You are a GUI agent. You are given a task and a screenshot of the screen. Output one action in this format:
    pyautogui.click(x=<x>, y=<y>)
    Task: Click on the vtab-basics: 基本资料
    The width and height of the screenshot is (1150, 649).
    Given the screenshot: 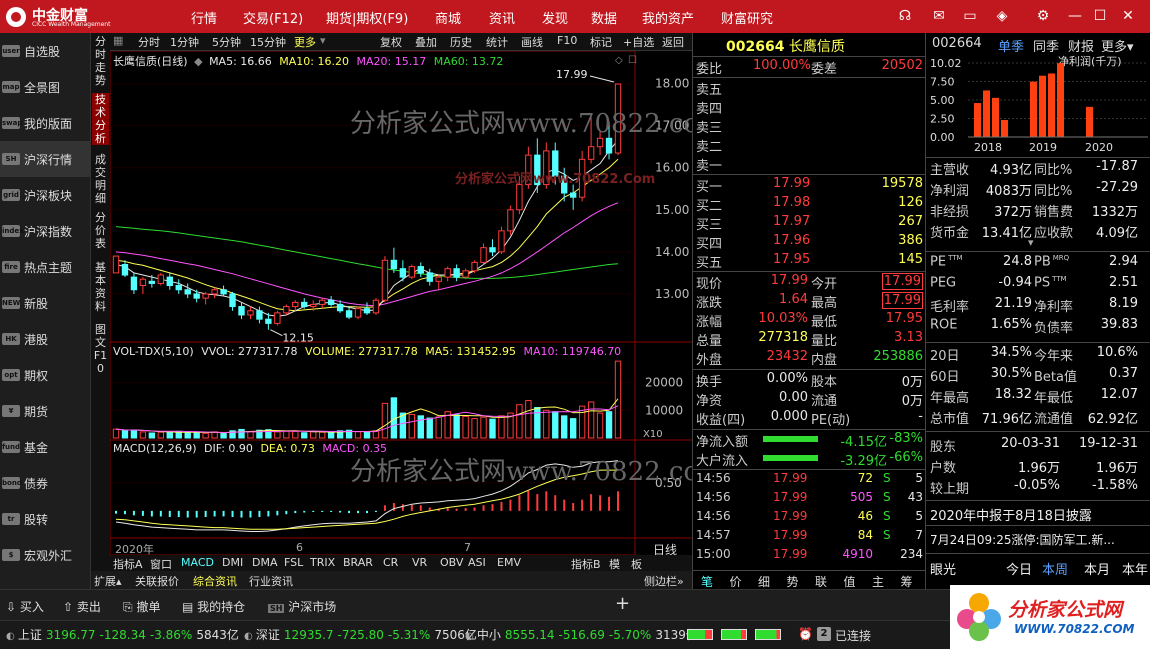 What is the action you would take?
    pyautogui.click(x=100, y=287)
    